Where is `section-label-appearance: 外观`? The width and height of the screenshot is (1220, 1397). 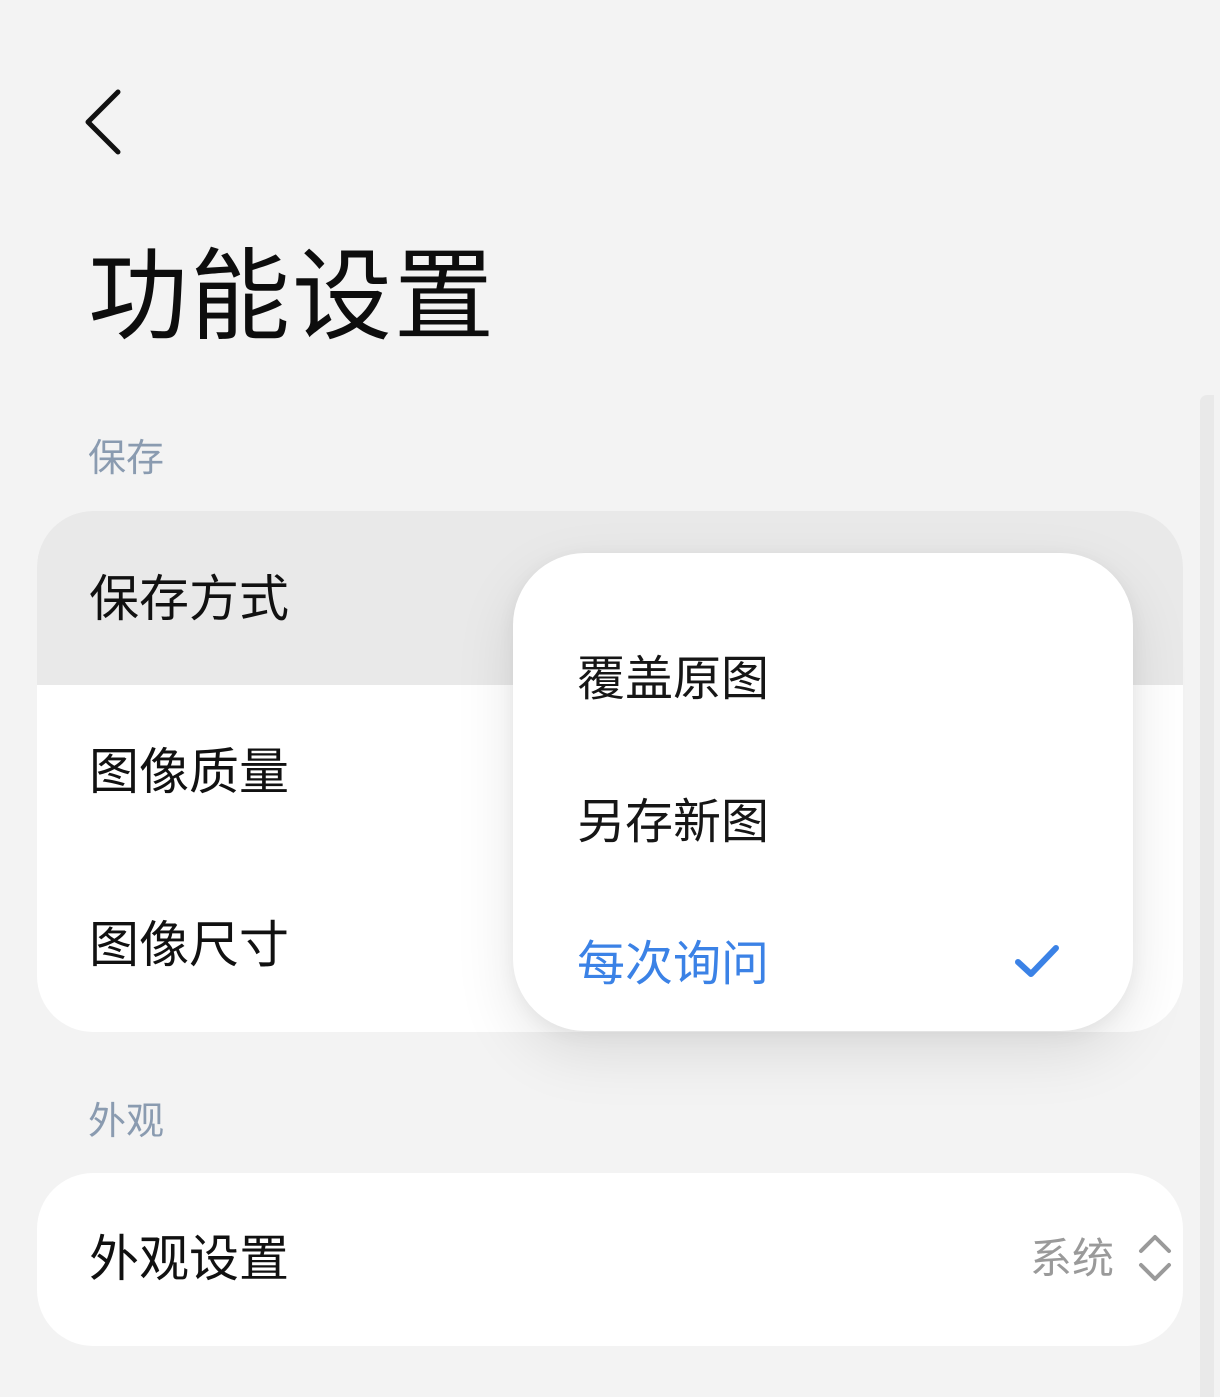
section-label-appearance: 外观 is located at coordinates (126, 1121).